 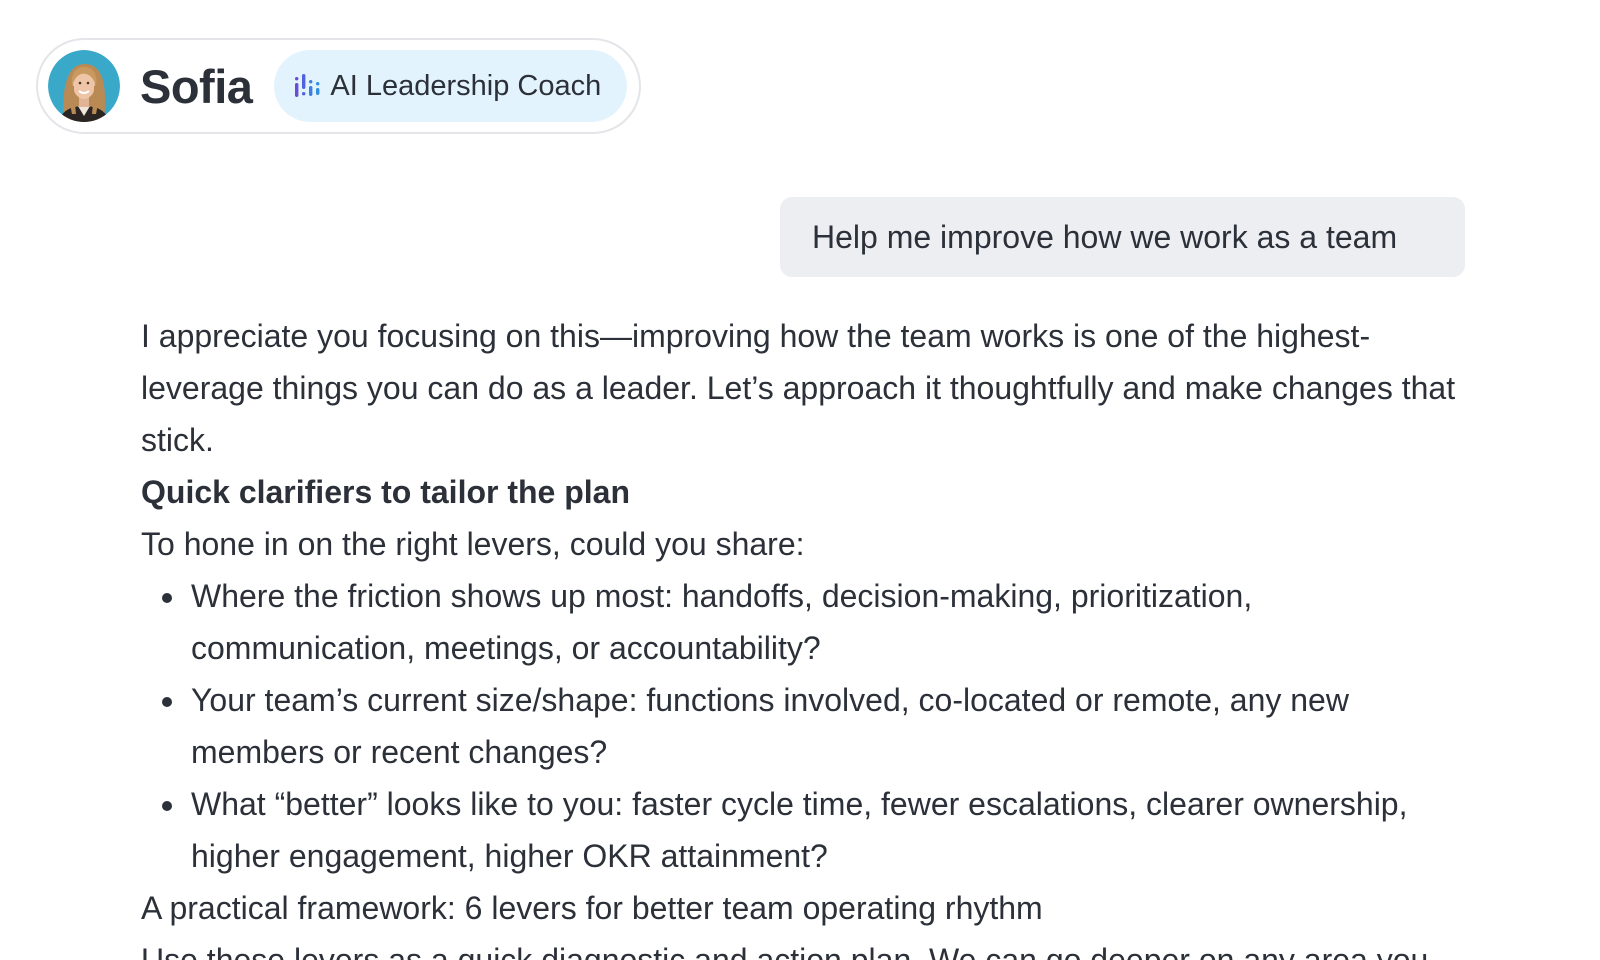 I want to click on avatar, so click(x=84, y=86).